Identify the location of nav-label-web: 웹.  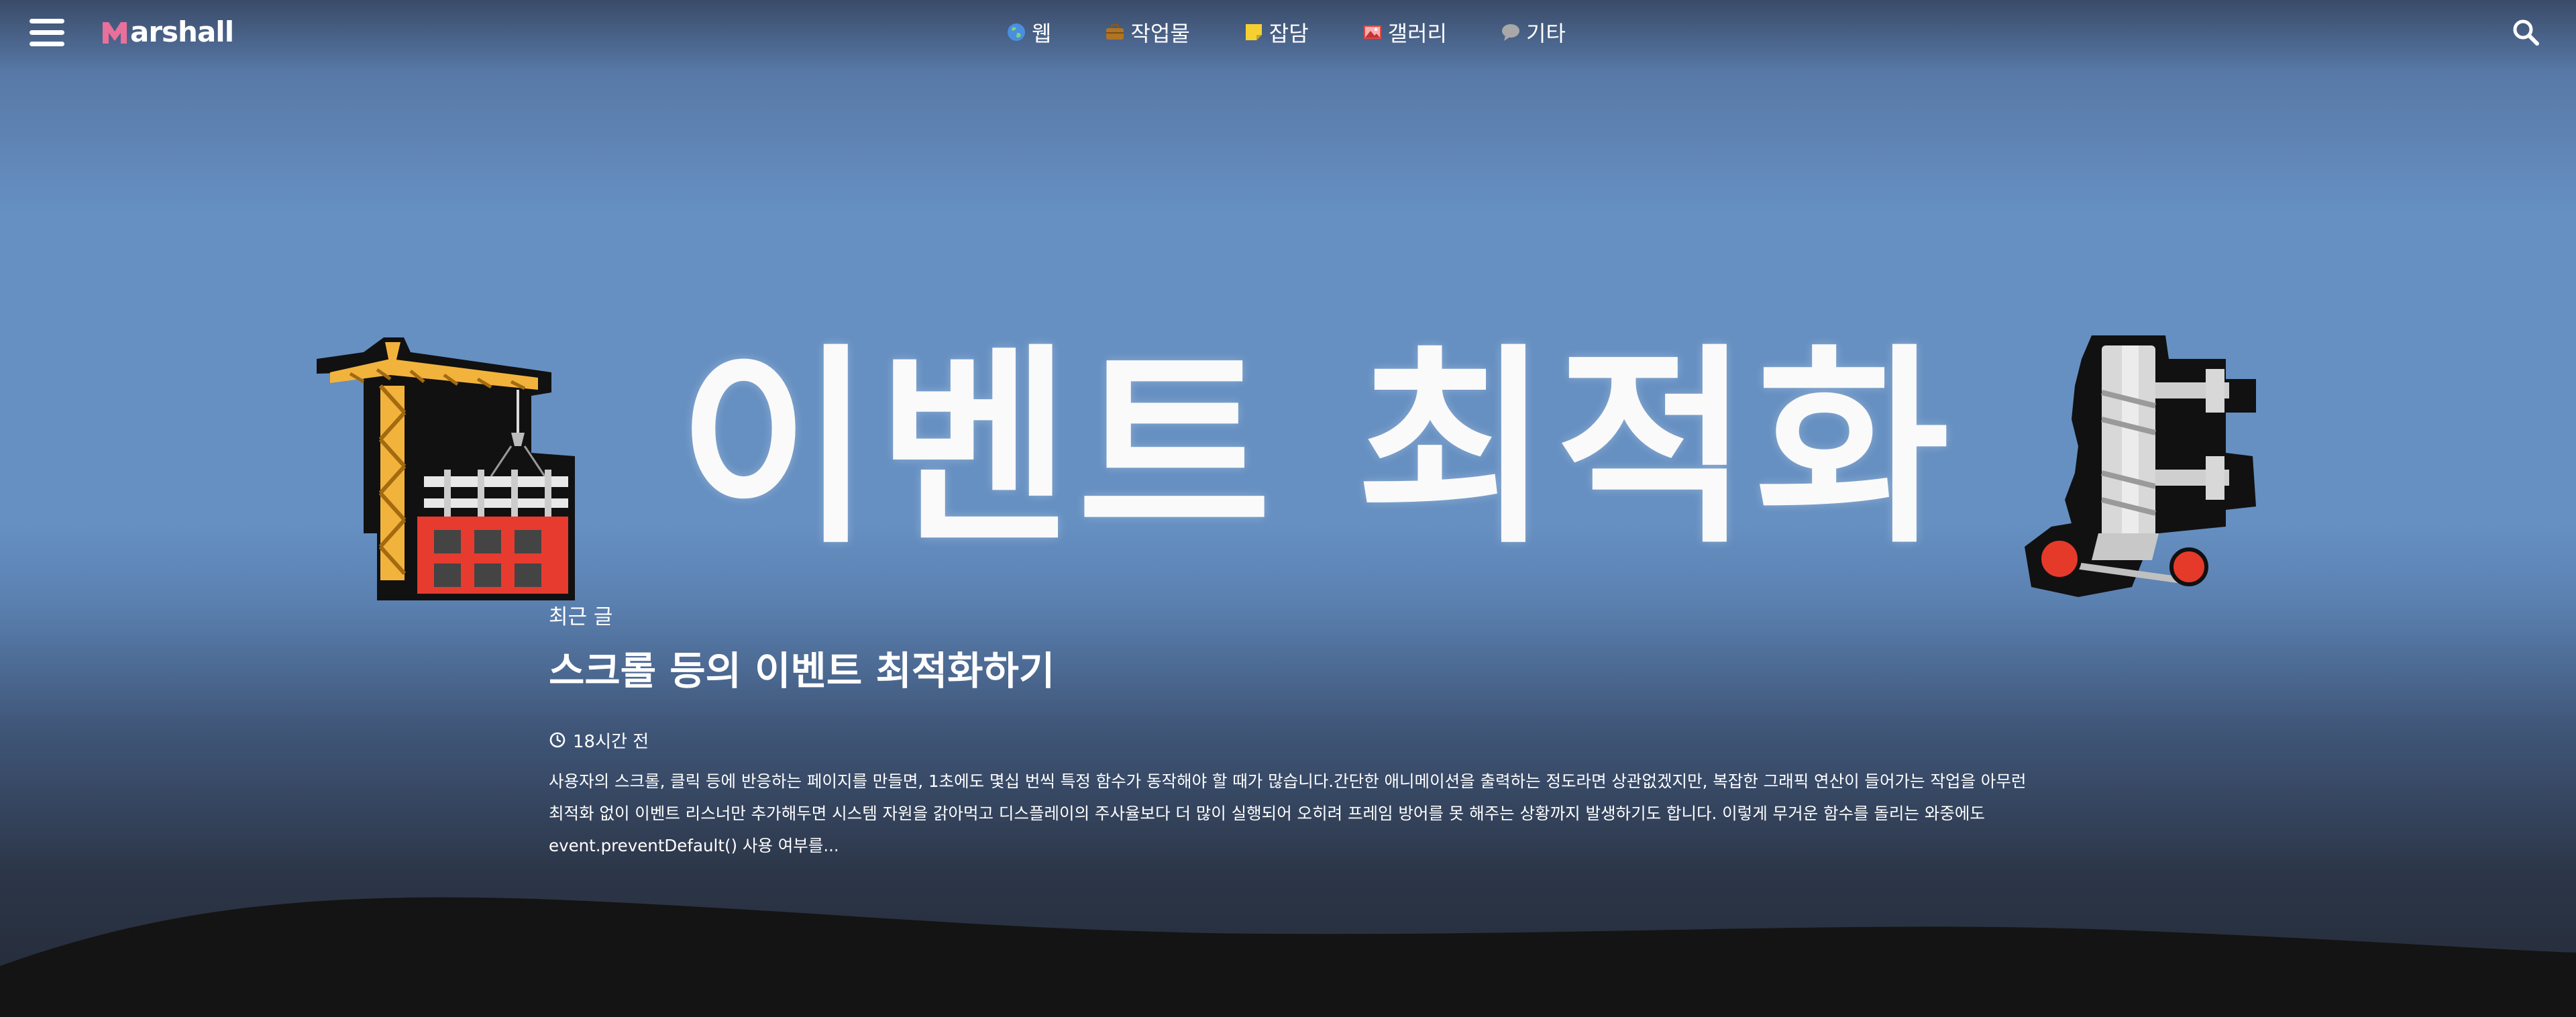
(1042, 33).